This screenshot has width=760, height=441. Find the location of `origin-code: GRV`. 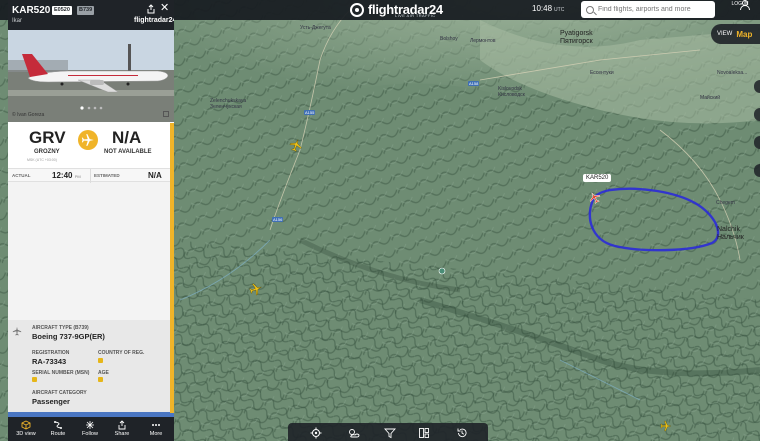

origin-code: GRV is located at coordinates (47, 138).